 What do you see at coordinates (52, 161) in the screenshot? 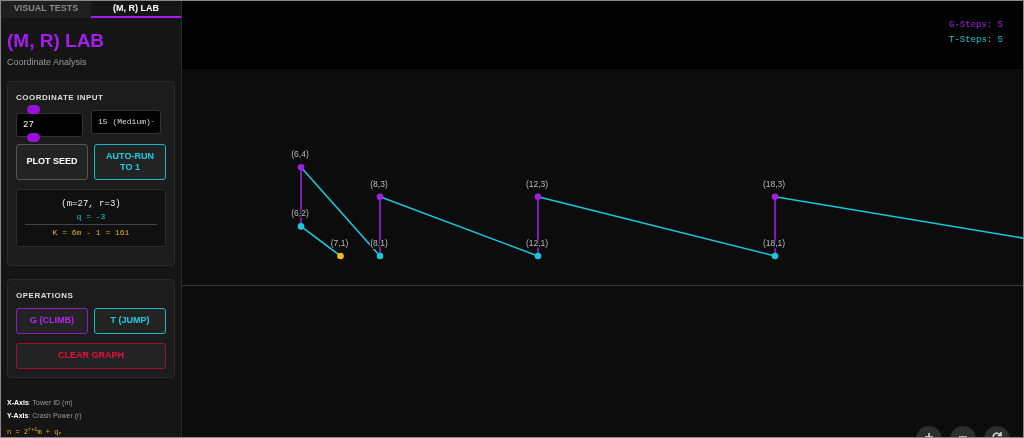
I see `action-button: PLOT SEED` at bounding box center [52, 161].